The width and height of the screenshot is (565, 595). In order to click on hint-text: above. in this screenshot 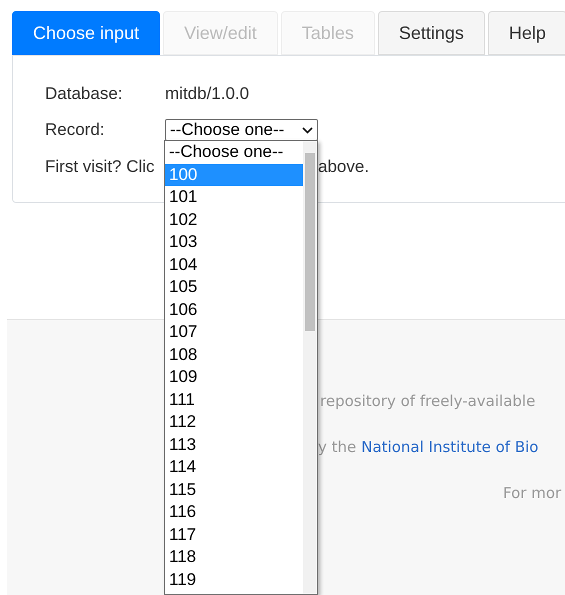, I will do `click(344, 167)`.